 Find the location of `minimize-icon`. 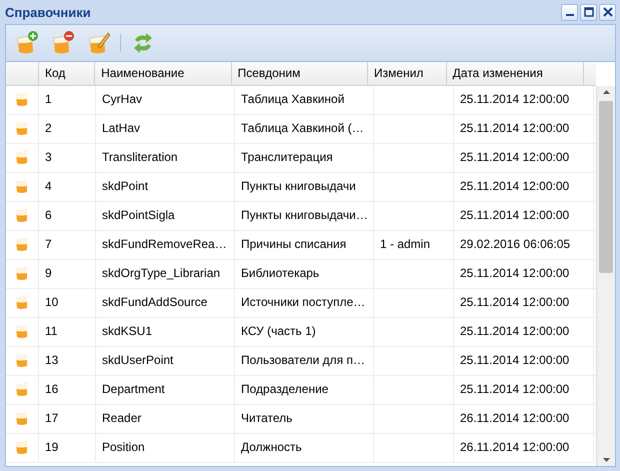

minimize-icon is located at coordinates (570, 15).